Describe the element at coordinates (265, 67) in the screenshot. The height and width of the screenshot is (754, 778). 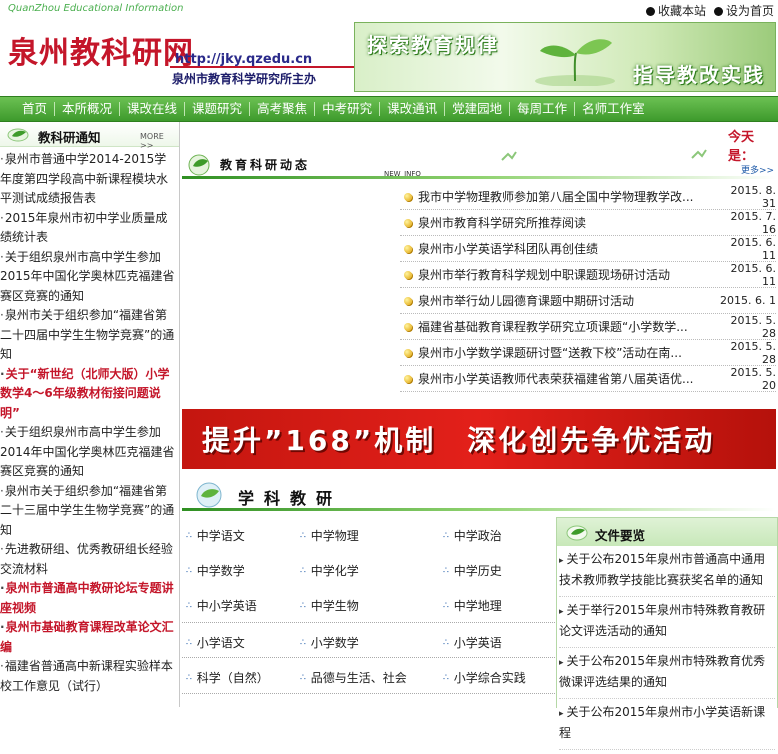
I see `logo-divider` at that location.